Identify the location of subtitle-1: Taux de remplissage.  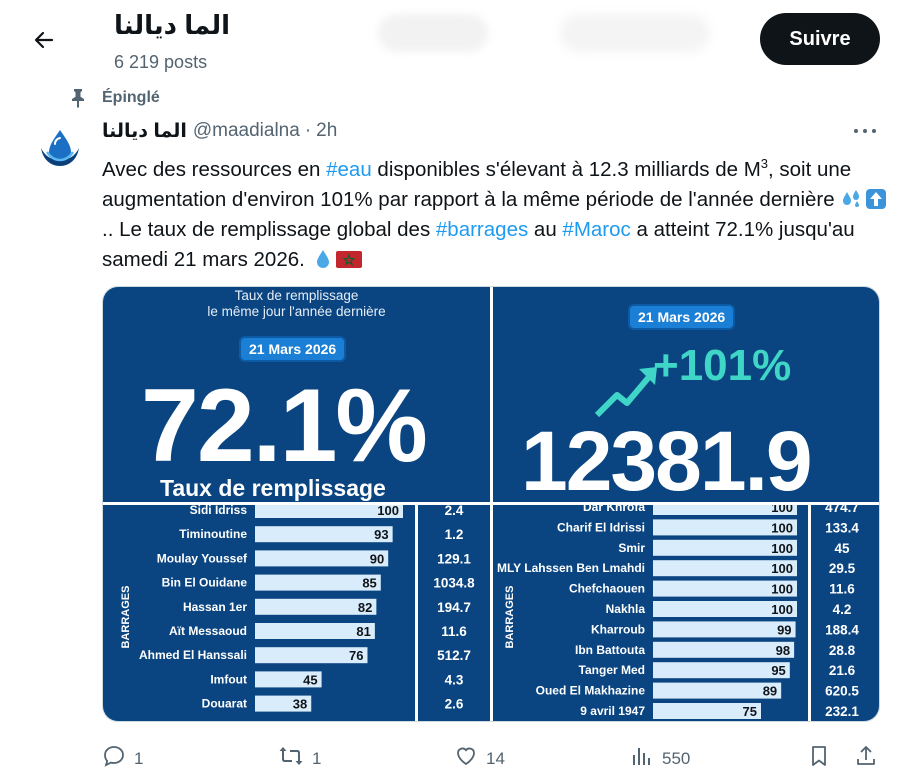
(296, 295).